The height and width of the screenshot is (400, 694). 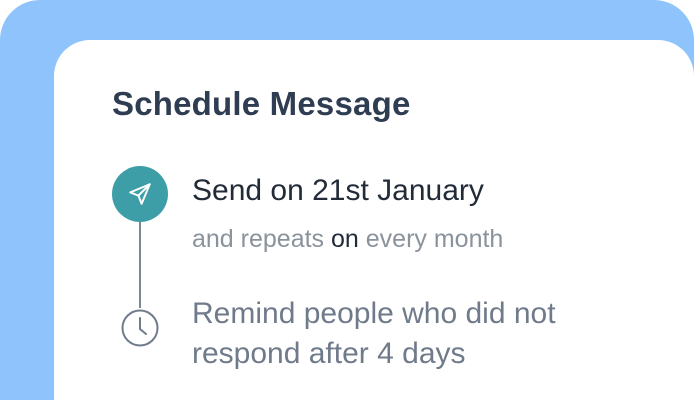 I want to click on repeat-joiner: on, so click(x=345, y=239).